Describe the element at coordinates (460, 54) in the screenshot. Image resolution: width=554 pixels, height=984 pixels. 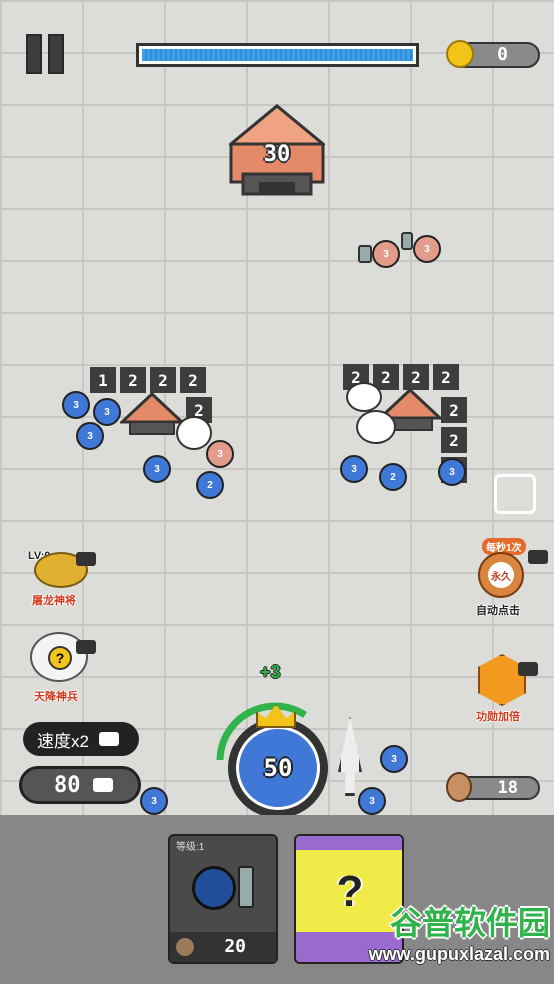
I see `coin-icon` at that location.